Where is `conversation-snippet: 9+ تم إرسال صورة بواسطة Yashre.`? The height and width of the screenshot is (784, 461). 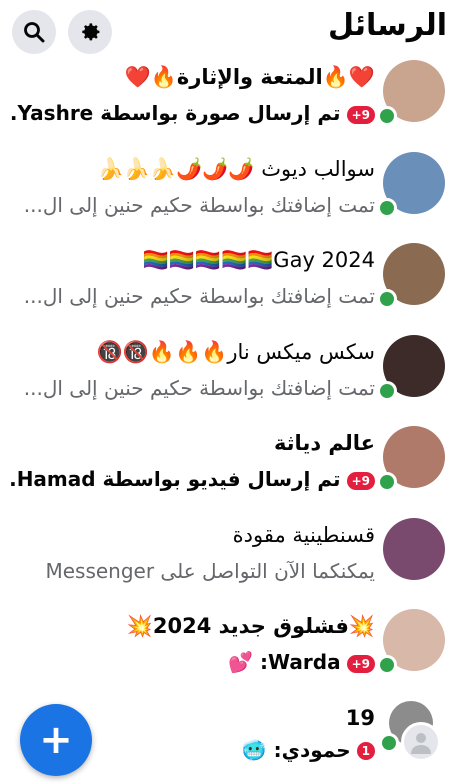 conversation-snippet: 9+ تم إرسال صورة بواسطة Yashre. is located at coordinates (192, 113).